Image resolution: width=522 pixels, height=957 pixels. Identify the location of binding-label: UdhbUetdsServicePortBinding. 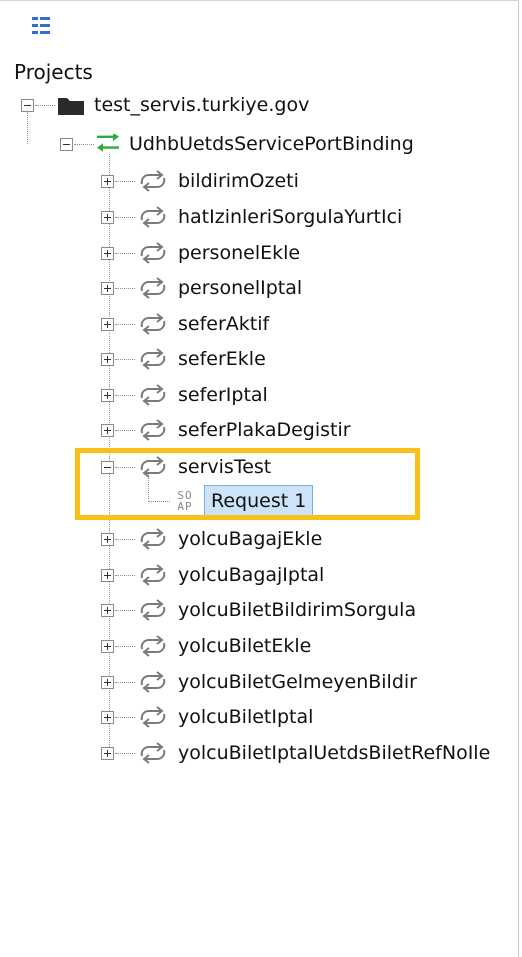
(271, 144).